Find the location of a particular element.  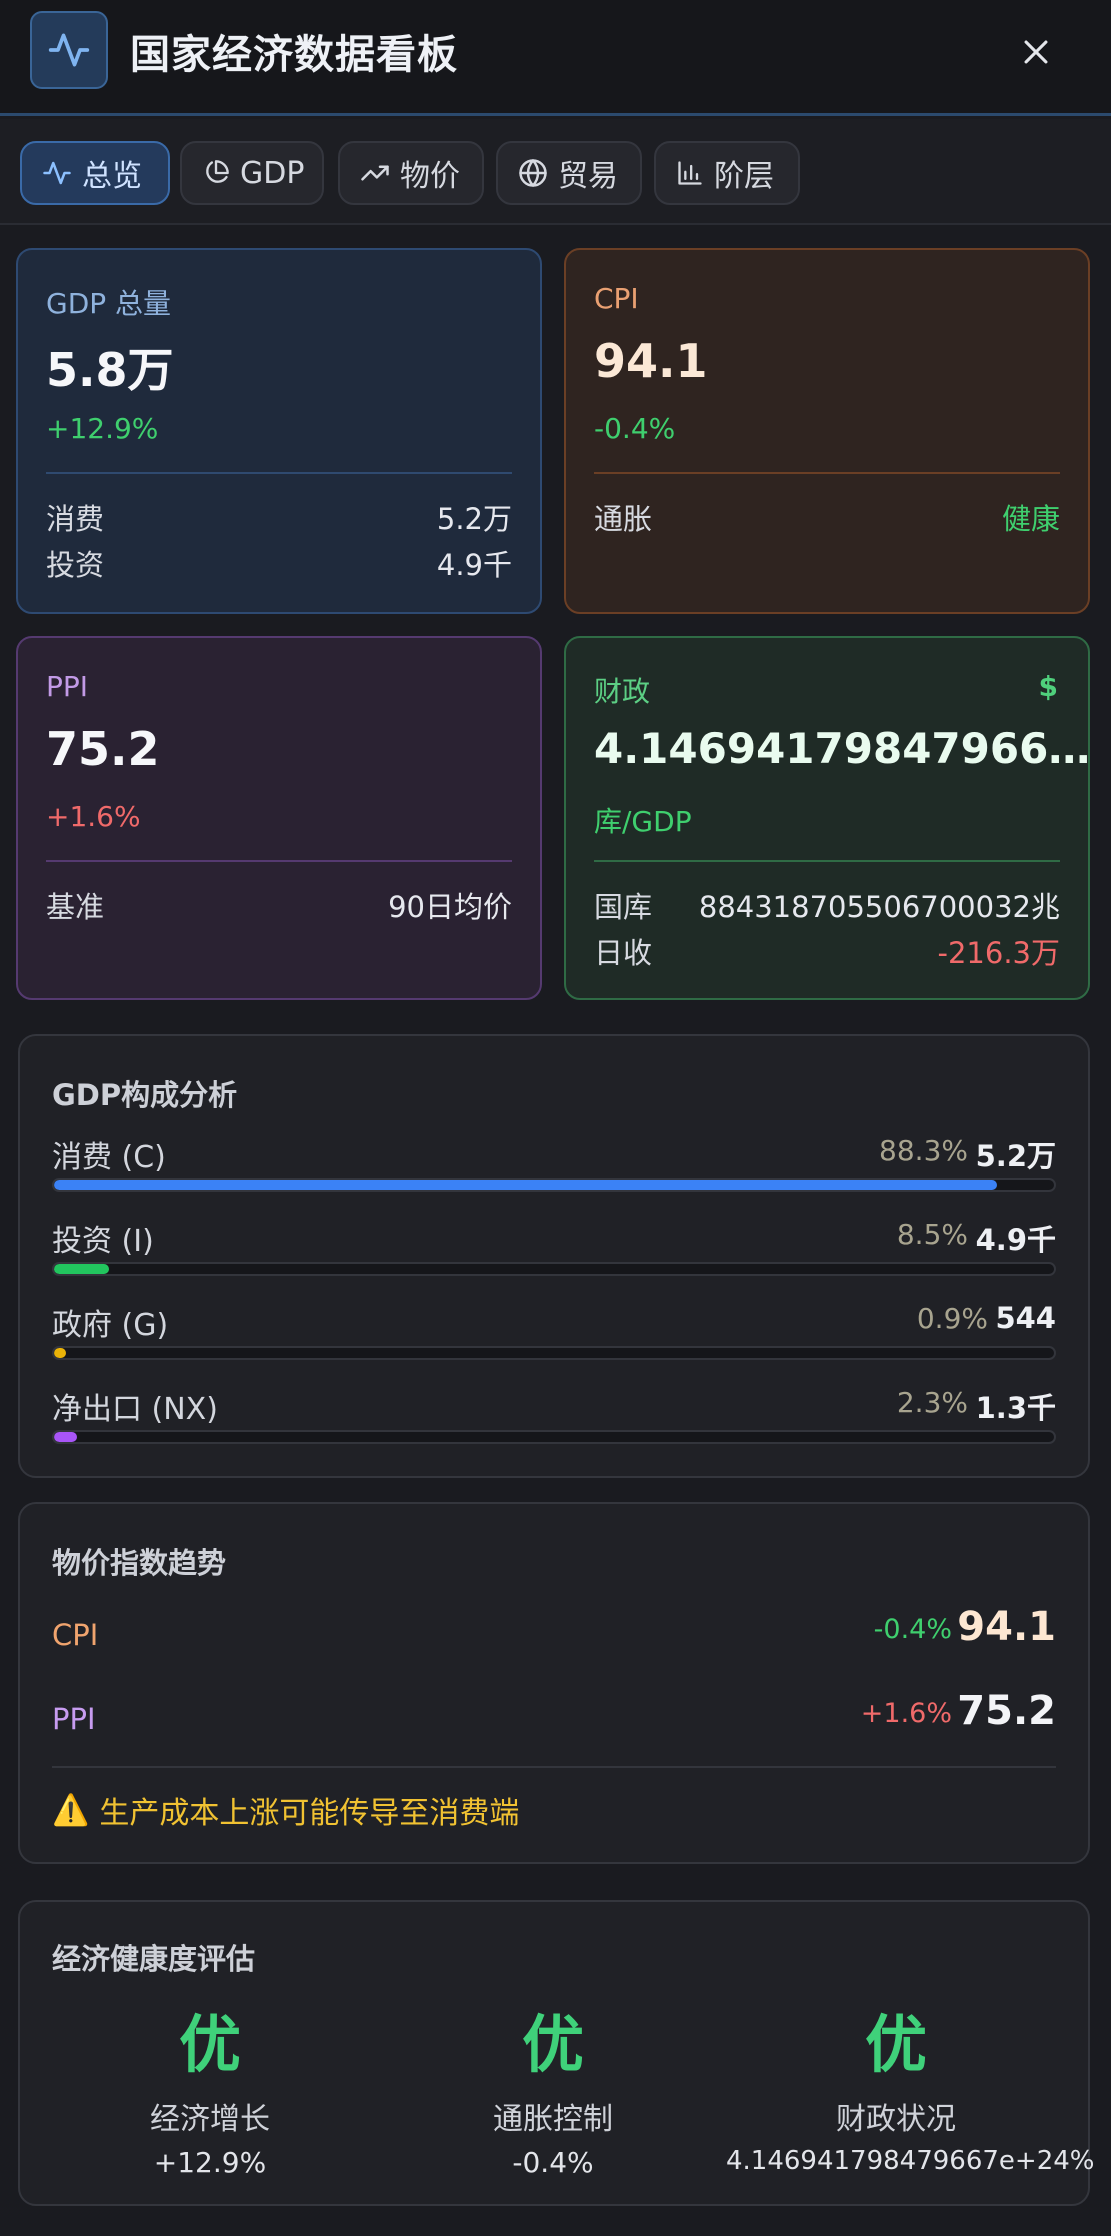

health-inflation: 优 通胀控制 -0.4% is located at coordinates (553, 2086).